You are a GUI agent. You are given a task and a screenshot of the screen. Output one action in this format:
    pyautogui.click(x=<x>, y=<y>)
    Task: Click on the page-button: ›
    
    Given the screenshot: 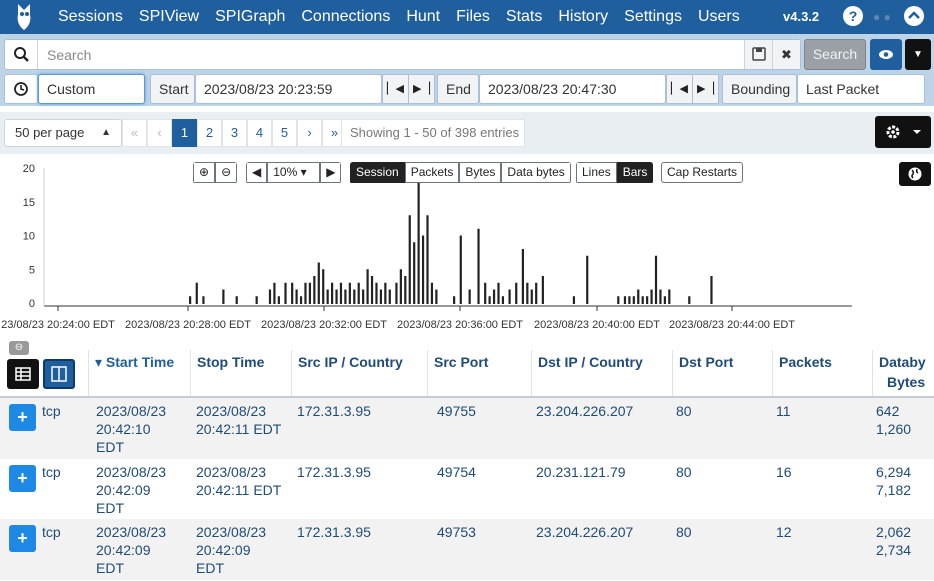 What is the action you would take?
    pyautogui.click(x=309, y=133)
    